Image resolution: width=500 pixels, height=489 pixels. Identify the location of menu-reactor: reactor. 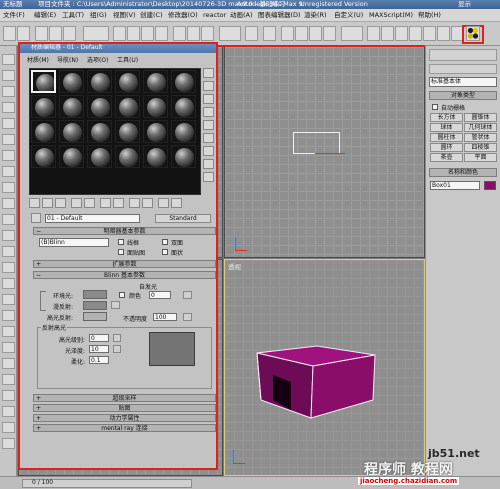
(214, 15).